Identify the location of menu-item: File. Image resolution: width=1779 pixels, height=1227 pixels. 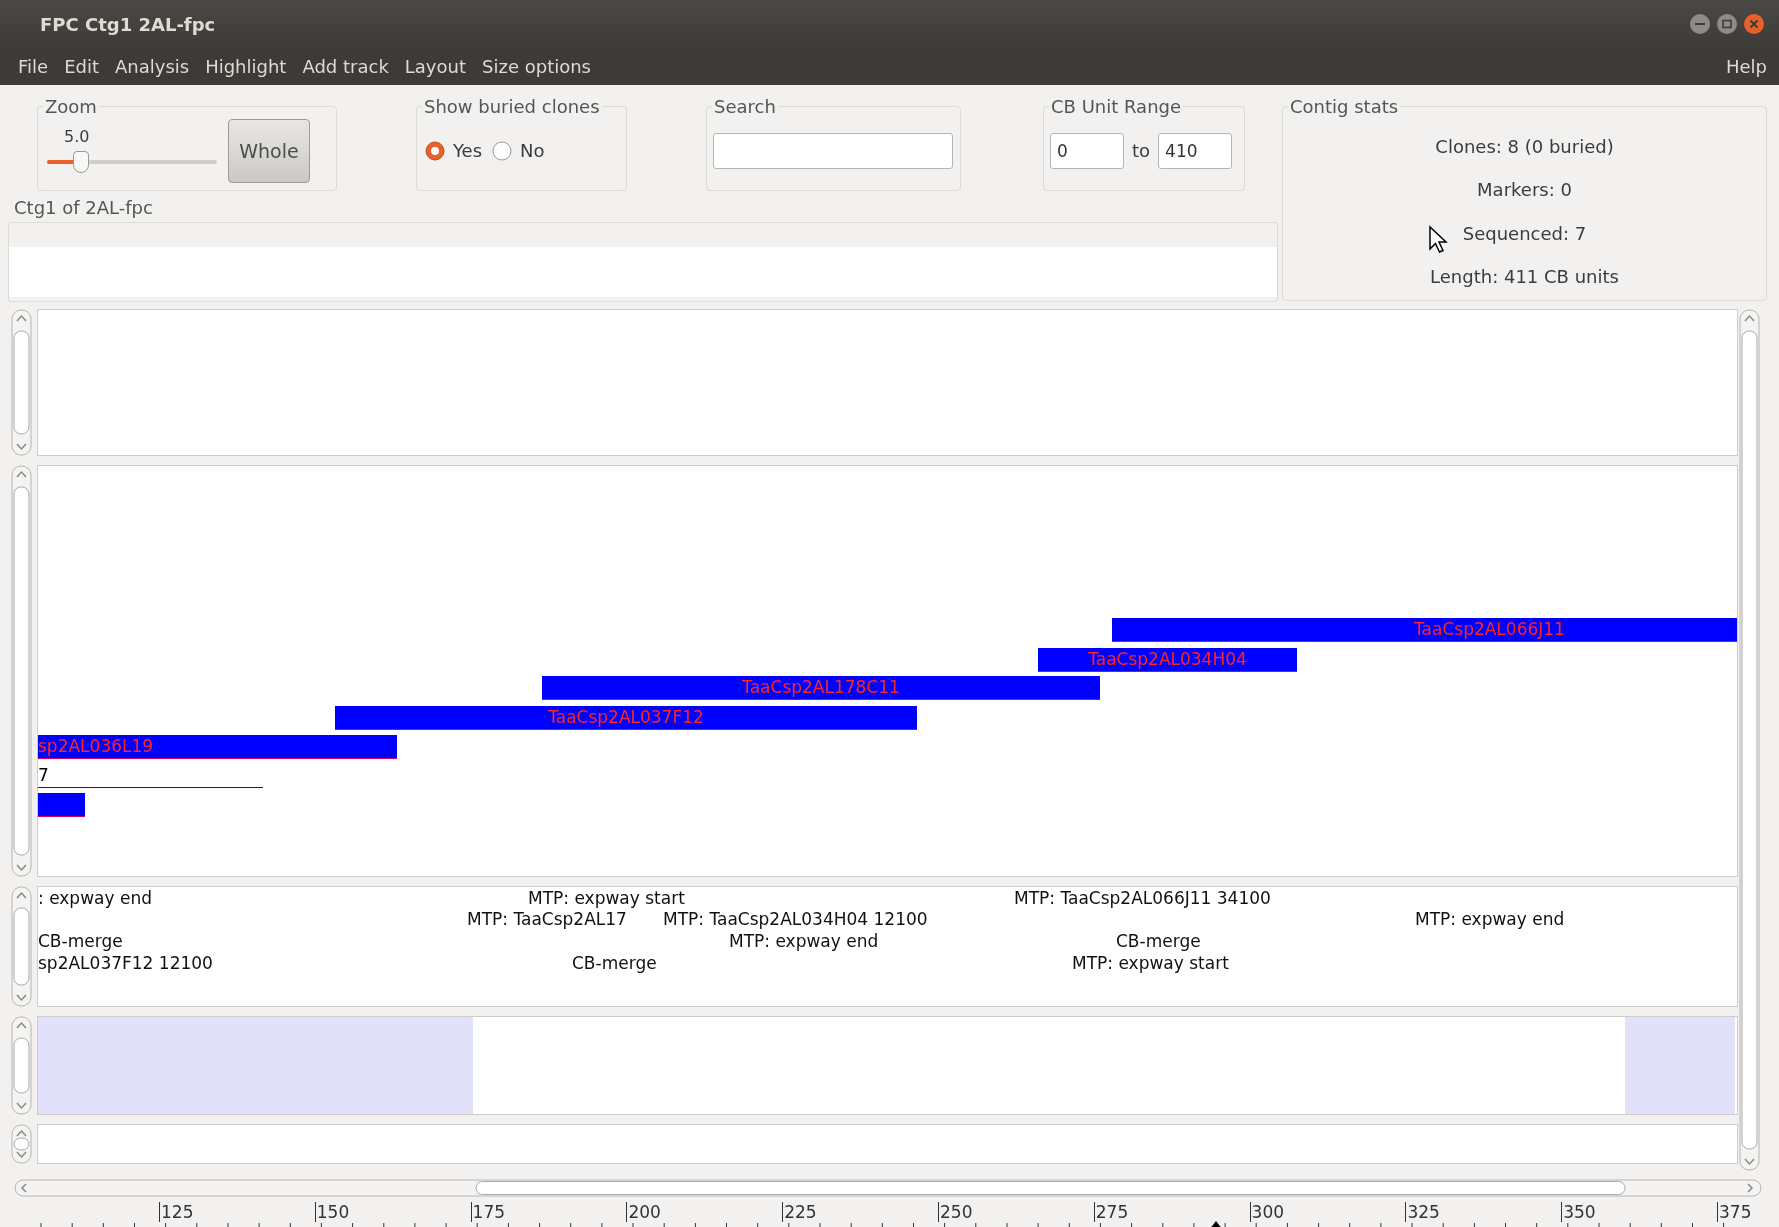
(33, 66).